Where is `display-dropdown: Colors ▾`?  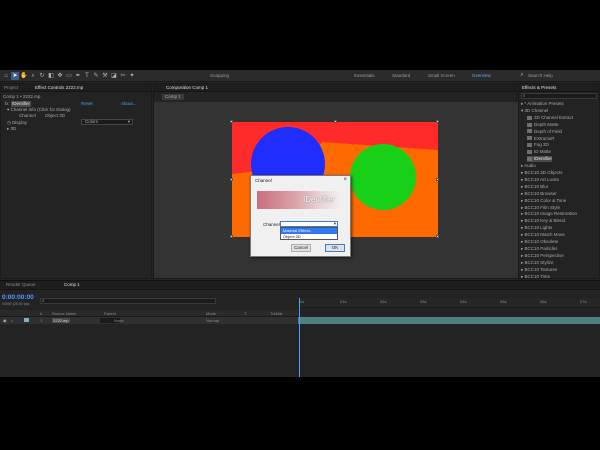 display-dropdown: Colors ▾ is located at coordinates (107, 122).